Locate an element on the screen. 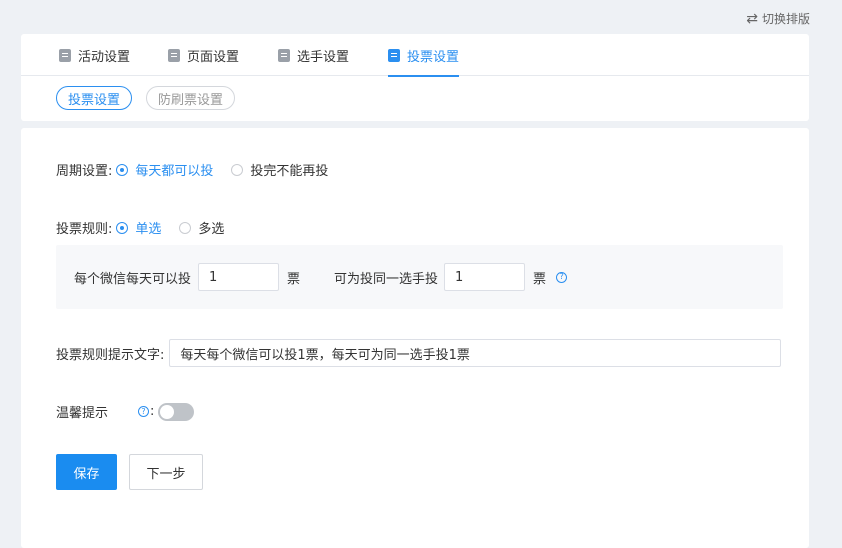 The height and width of the screenshot is (548, 842). subtab-vote-settings: 投票设置 is located at coordinates (94, 98).